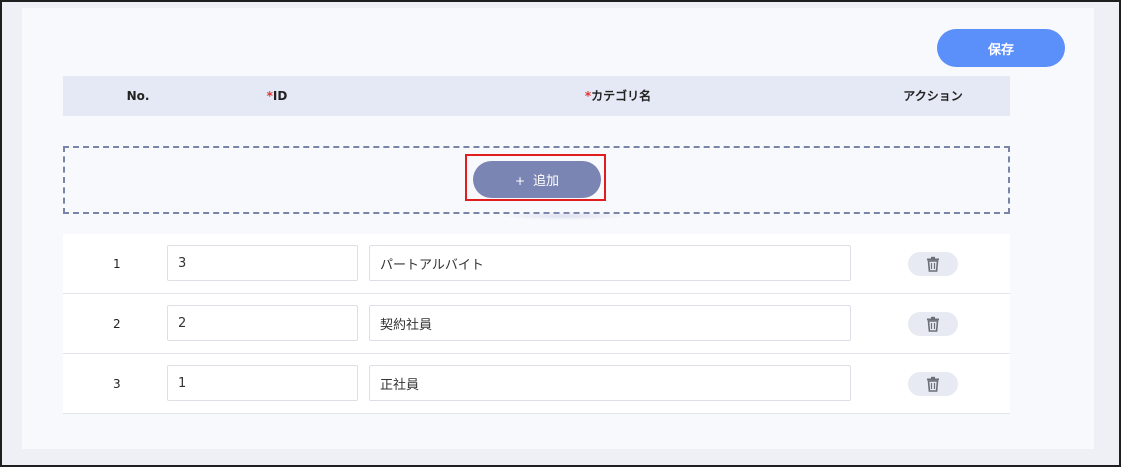 Image resolution: width=1121 pixels, height=467 pixels. I want to click on table-row: 2, so click(536, 324).